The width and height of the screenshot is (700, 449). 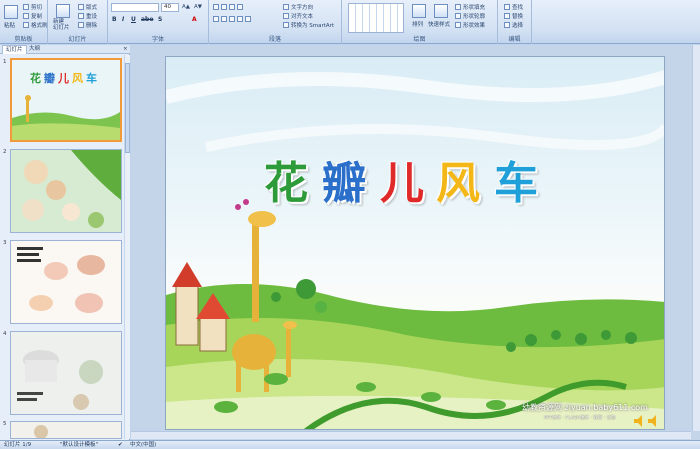 What do you see at coordinates (123, 19) in the screenshot?
I see `italic-button: I` at bounding box center [123, 19].